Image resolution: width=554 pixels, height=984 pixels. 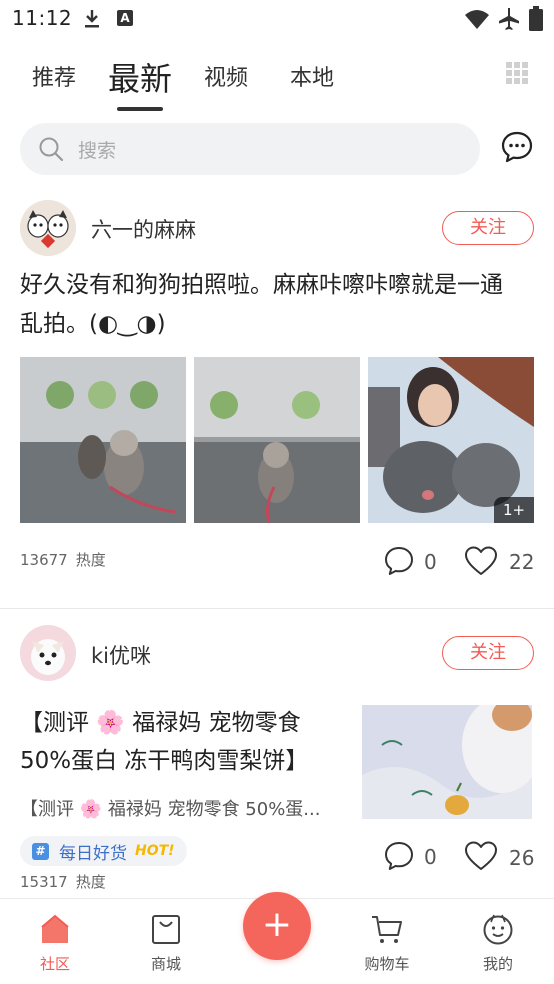 What do you see at coordinates (44, 560) in the screenshot?
I see `heat-value: 13677` at bounding box center [44, 560].